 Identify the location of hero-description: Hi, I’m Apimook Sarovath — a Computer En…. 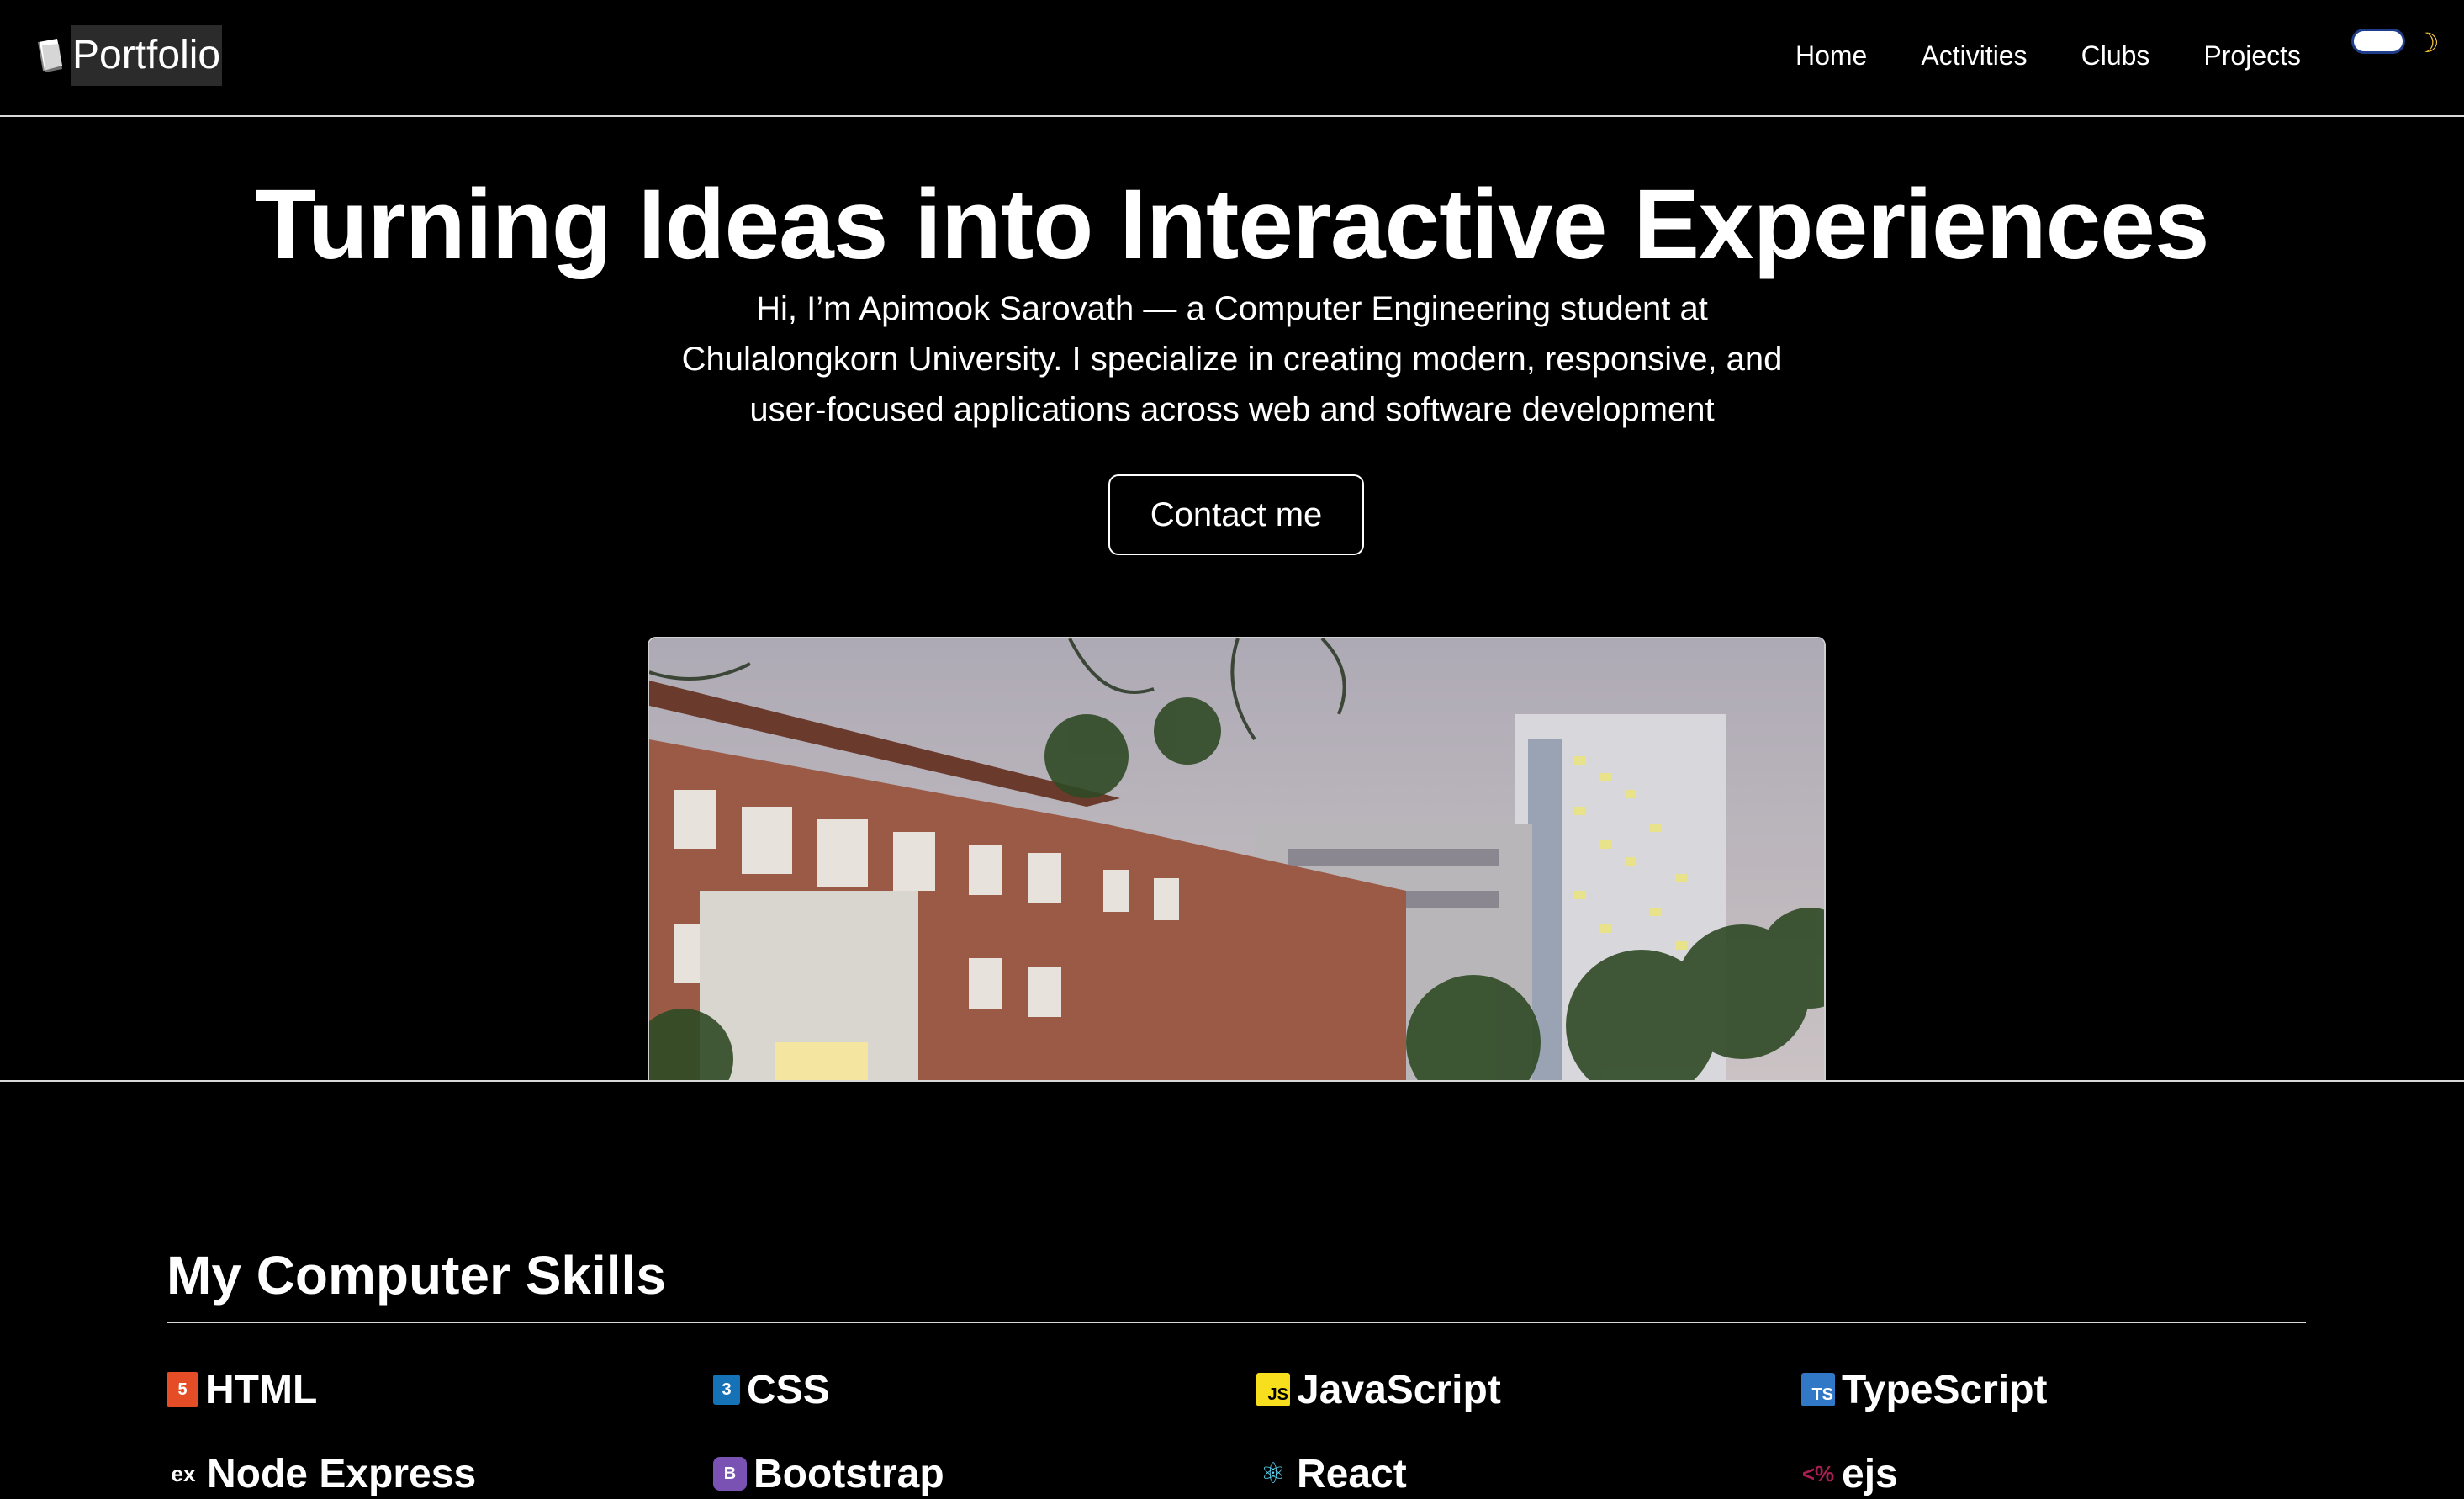
(1232, 359).